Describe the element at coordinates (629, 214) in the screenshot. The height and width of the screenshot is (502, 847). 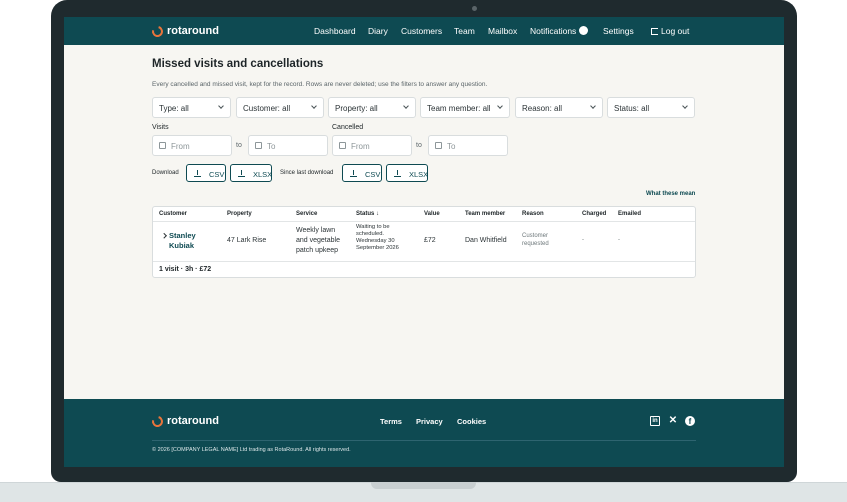
I see `column-header-emailed: Emailed` at that location.